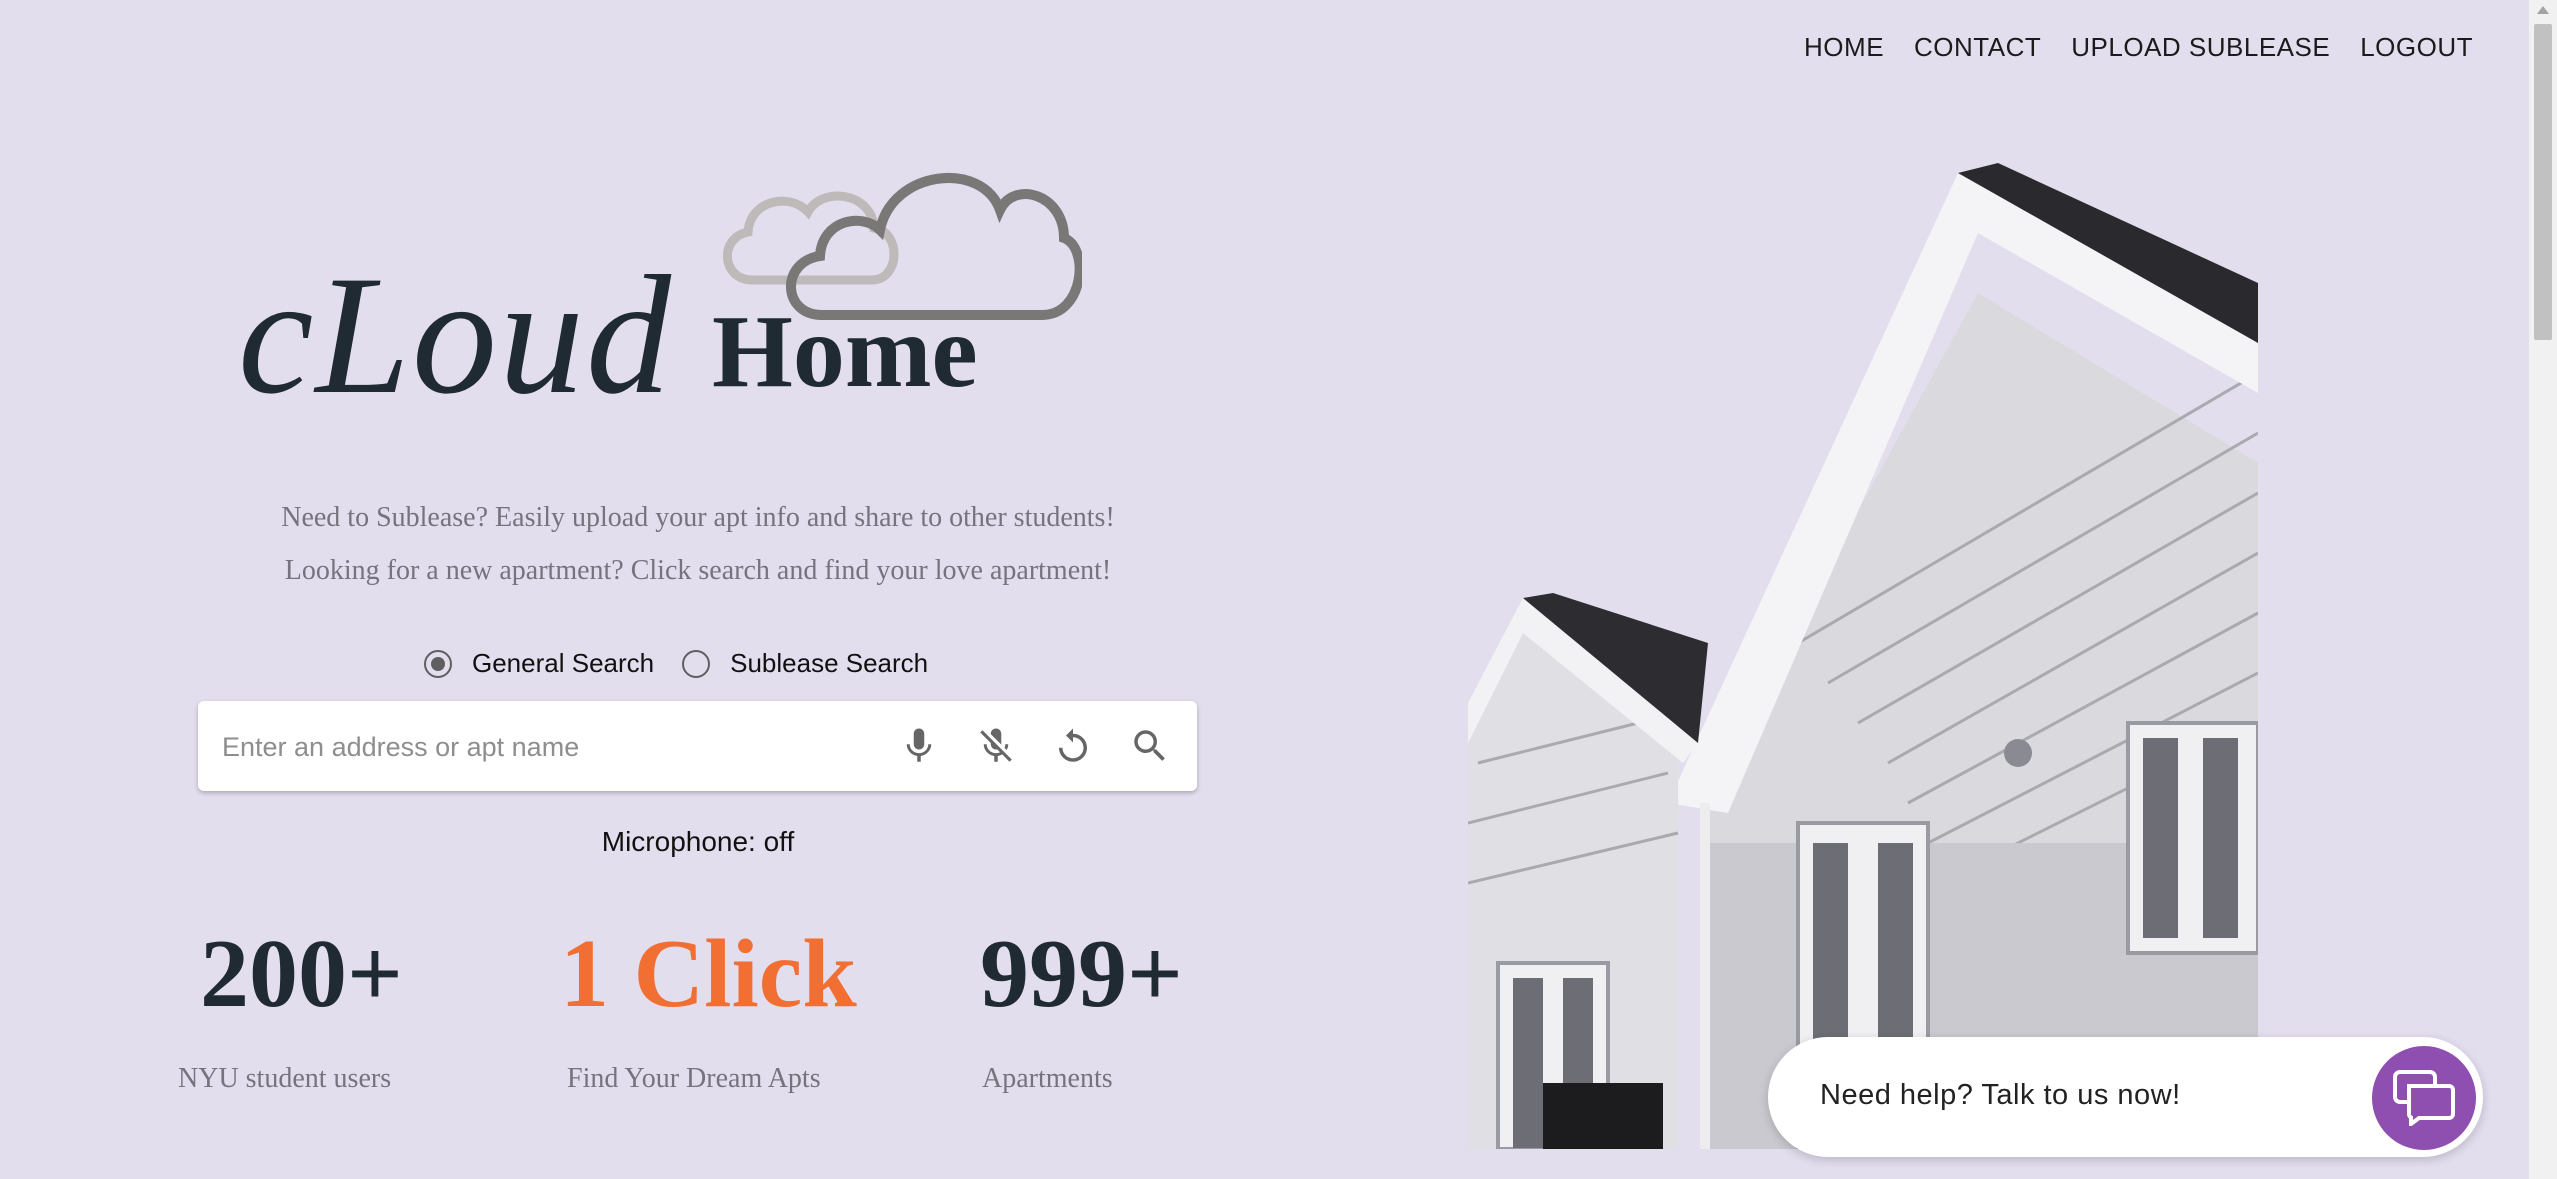 Image resolution: width=2557 pixels, height=1179 pixels. Describe the element at coordinates (829, 663) in the screenshot. I see `sublease-search-label: Sublease Search` at that location.